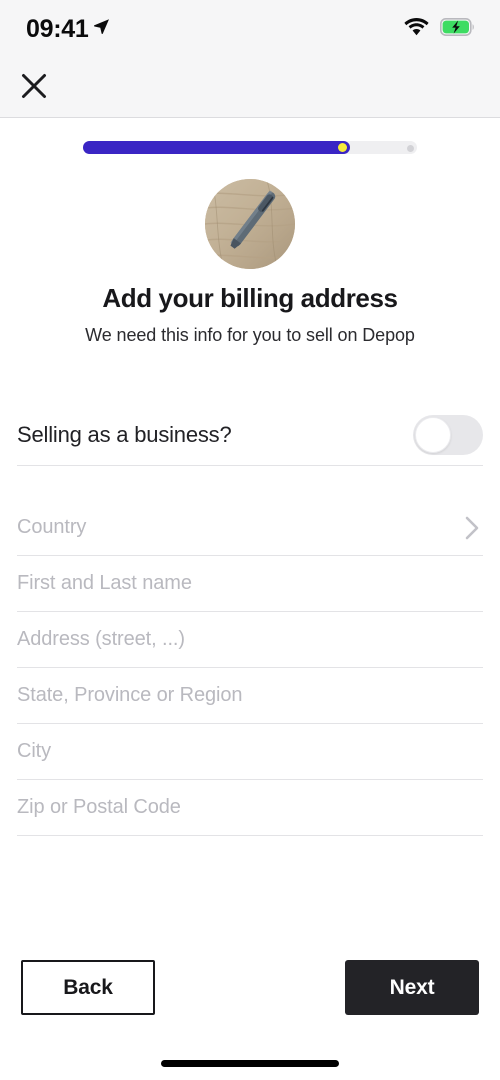 The image size is (500, 1080). I want to click on wifi-icon, so click(416, 29).